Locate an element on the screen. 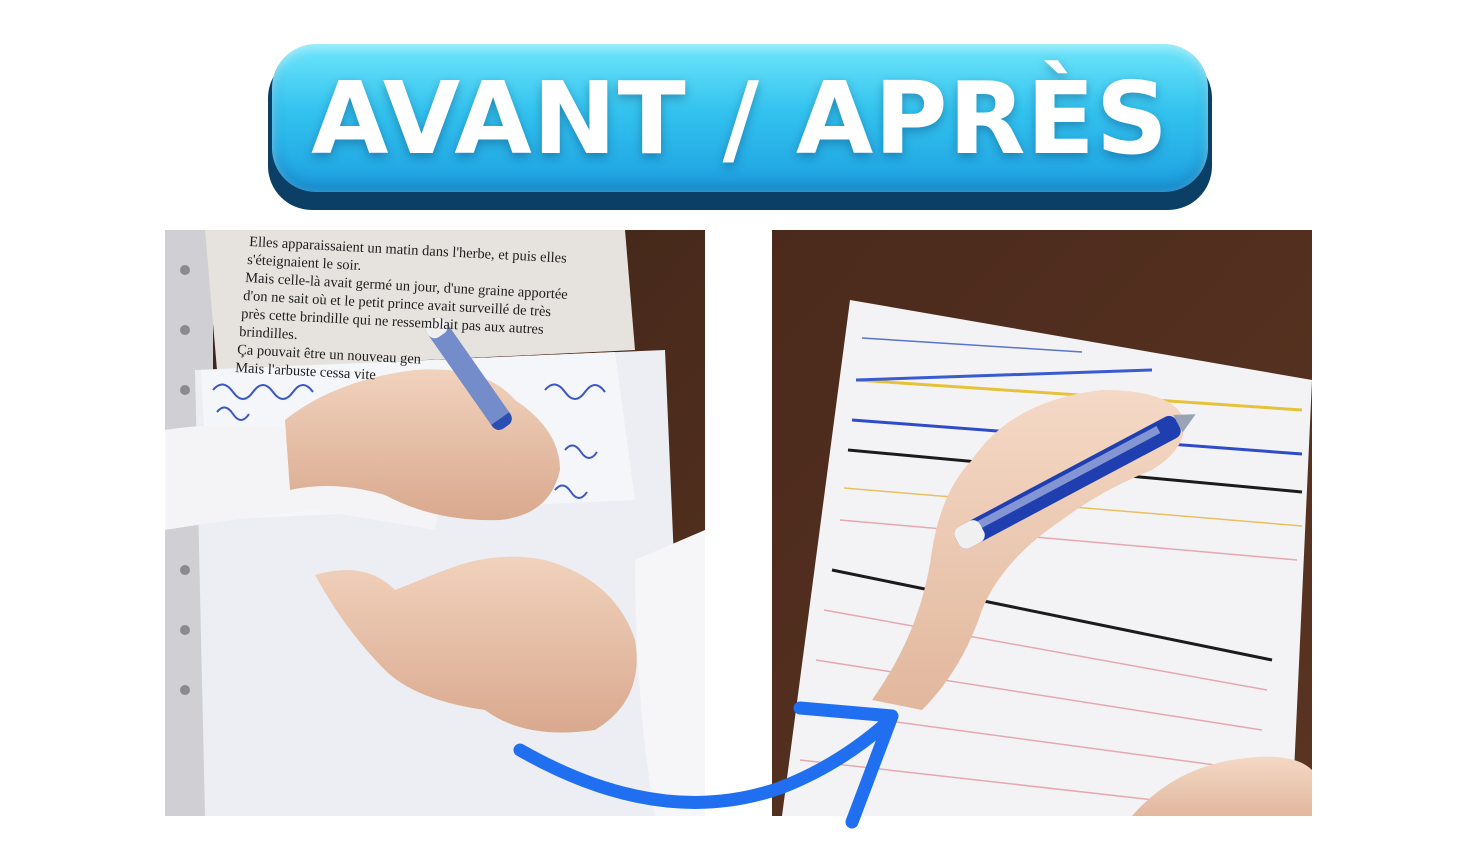 This screenshot has height=868, width=1480. title-text: AVANT / APRÈS is located at coordinates (740, 118).